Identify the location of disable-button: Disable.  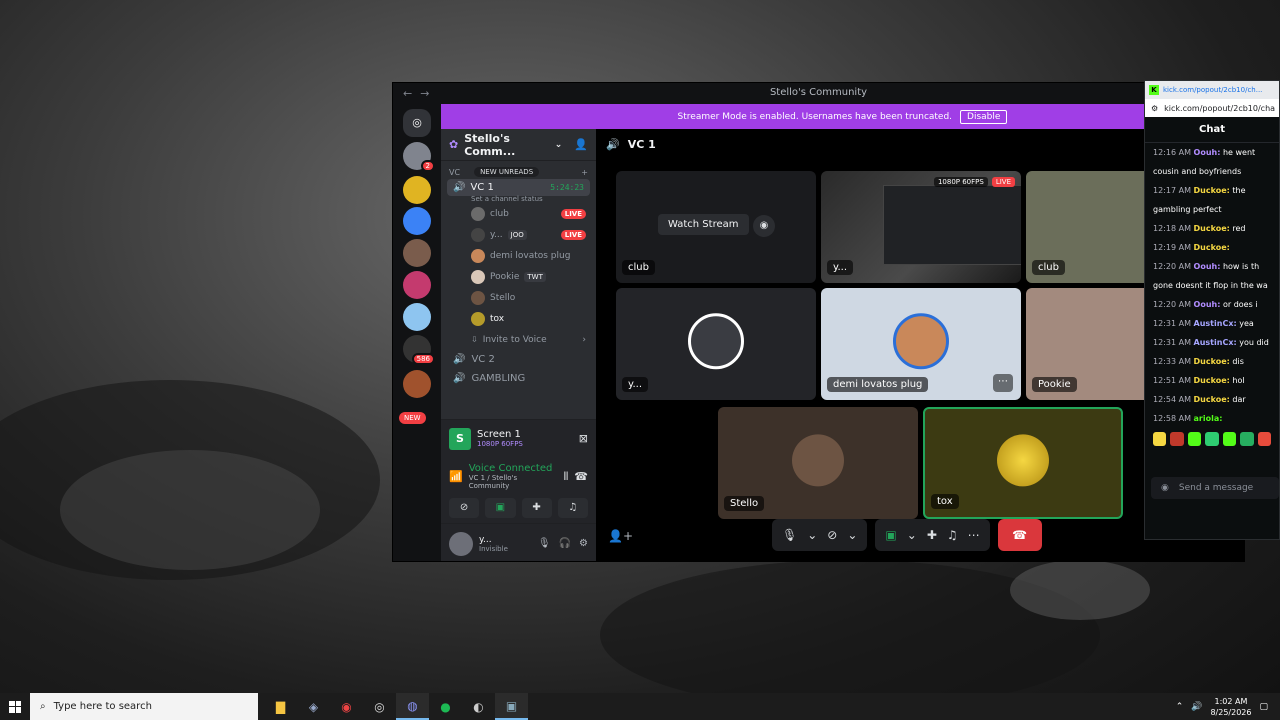
(984, 116).